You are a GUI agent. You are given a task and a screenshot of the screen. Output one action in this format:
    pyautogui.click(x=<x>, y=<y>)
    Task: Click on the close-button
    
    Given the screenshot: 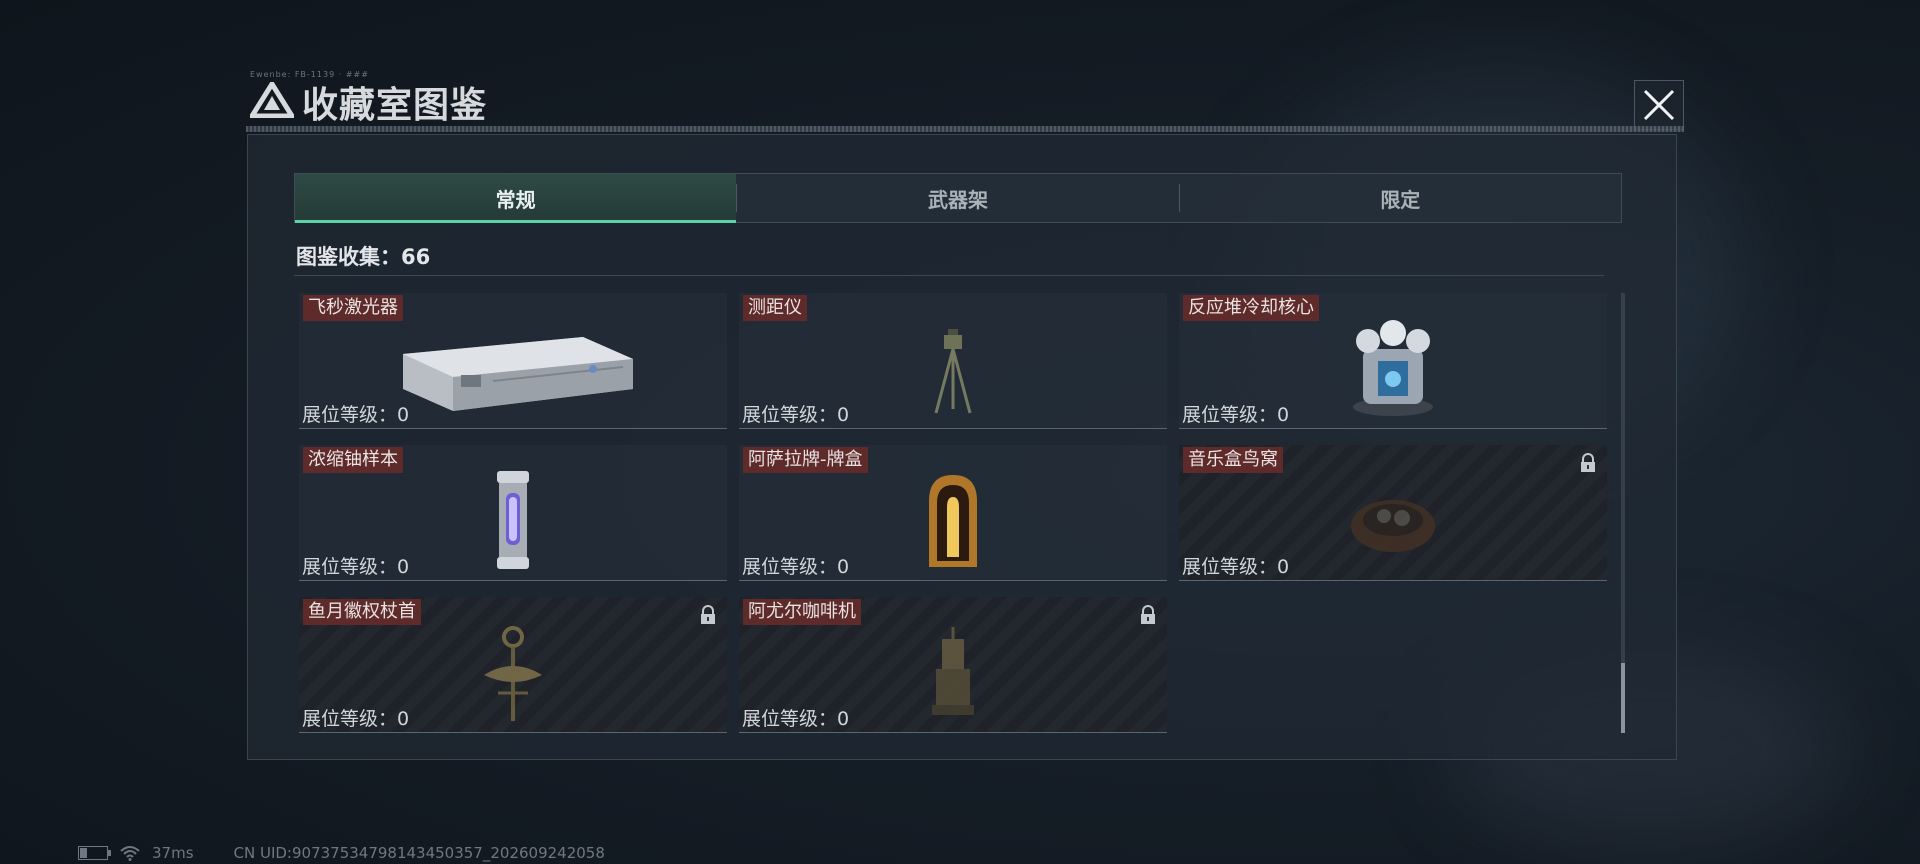 What is the action you would take?
    pyautogui.click(x=1659, y=105)
    